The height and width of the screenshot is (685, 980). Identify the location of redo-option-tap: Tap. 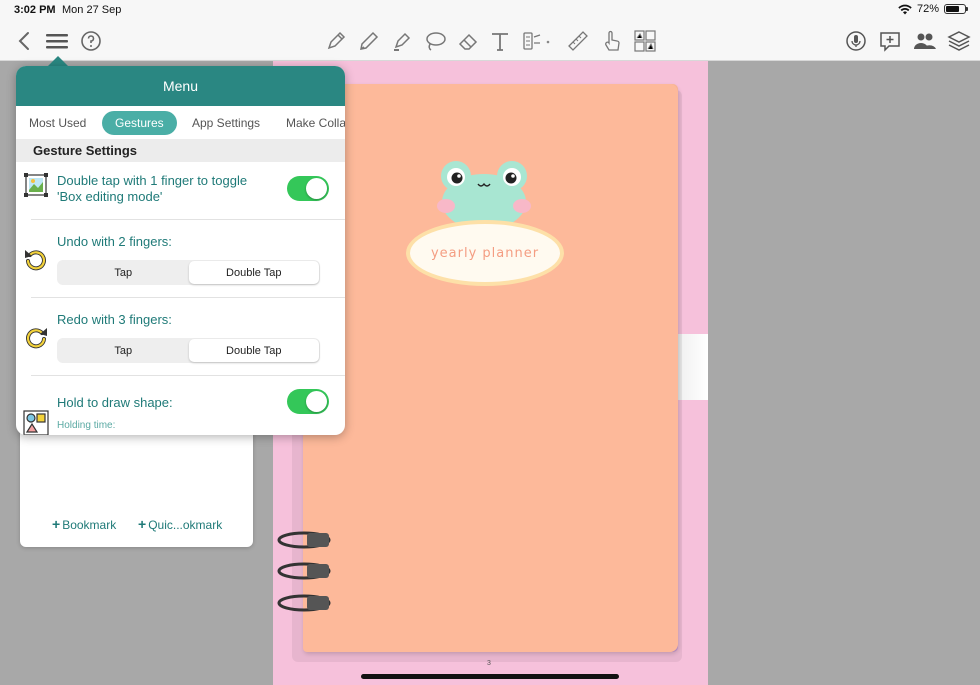
(123, 350).